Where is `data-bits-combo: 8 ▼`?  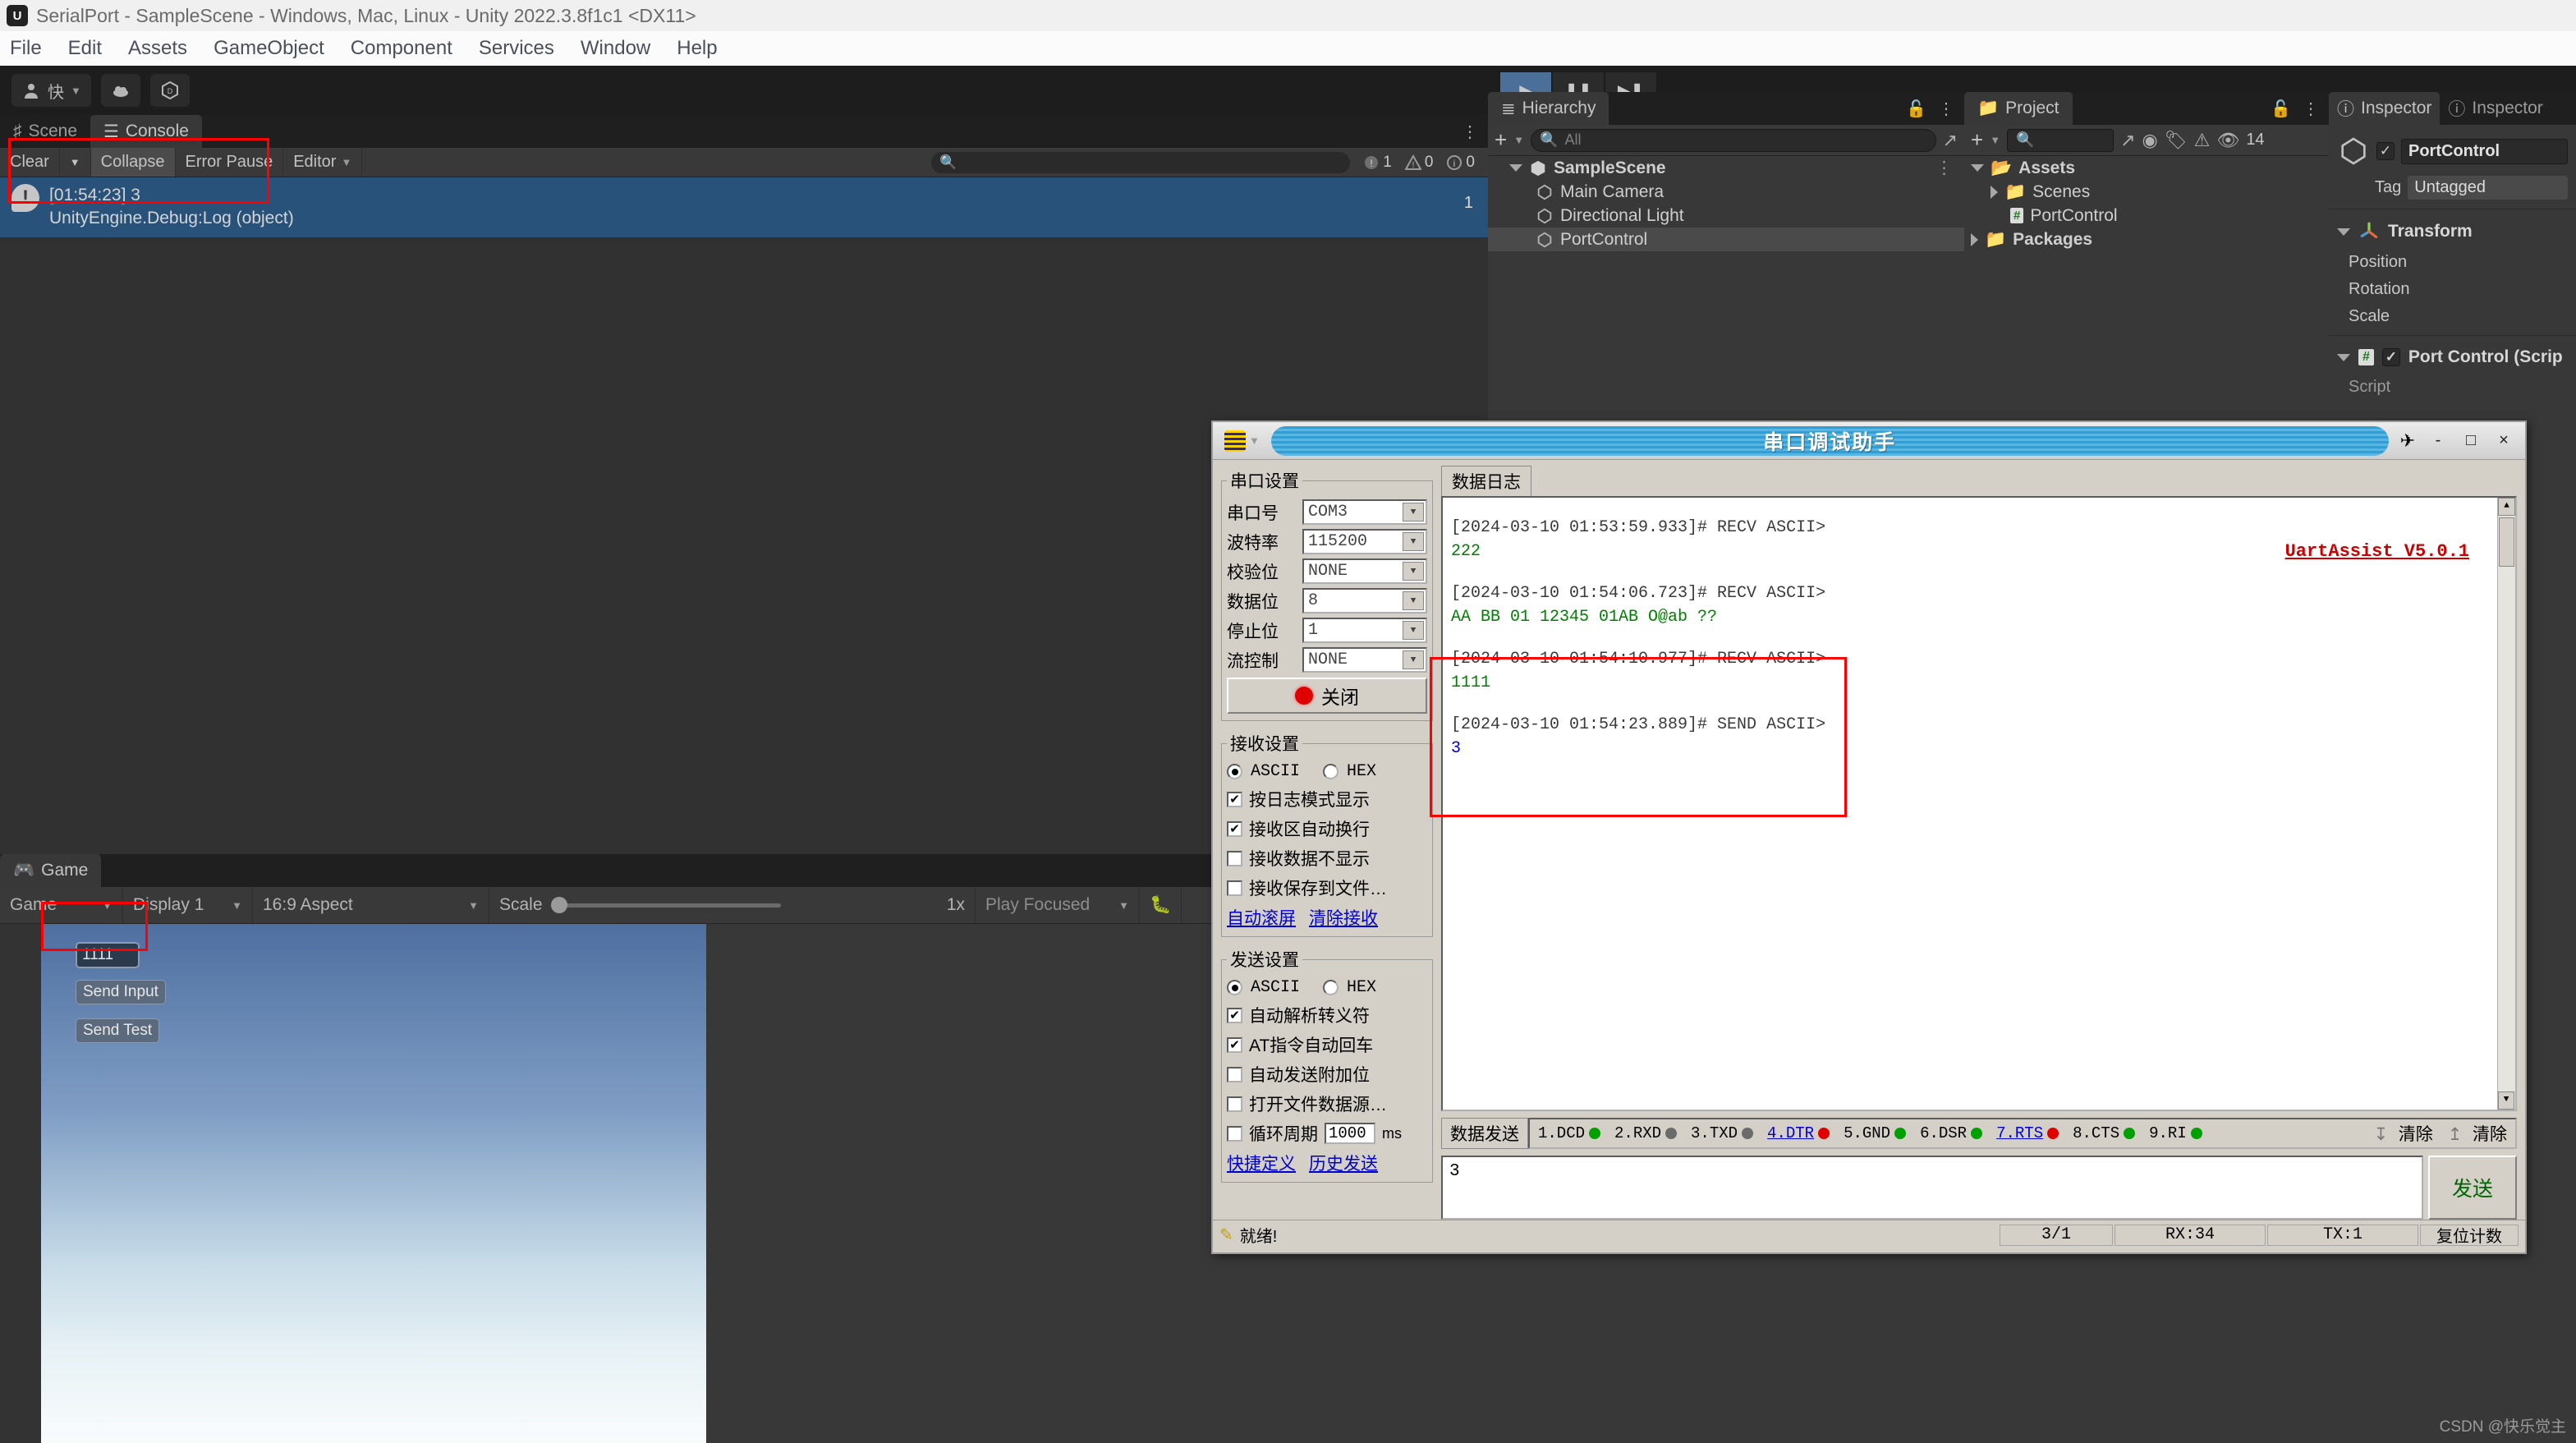
data-bits-combo: 8 ▼ is located at coordinates (1364, 601).